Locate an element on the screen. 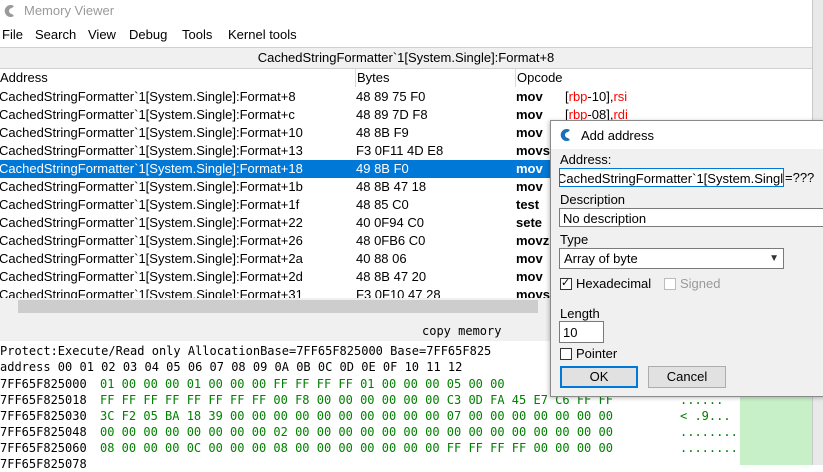  disasm-opcode: movz is located at coordinates (533, 240).